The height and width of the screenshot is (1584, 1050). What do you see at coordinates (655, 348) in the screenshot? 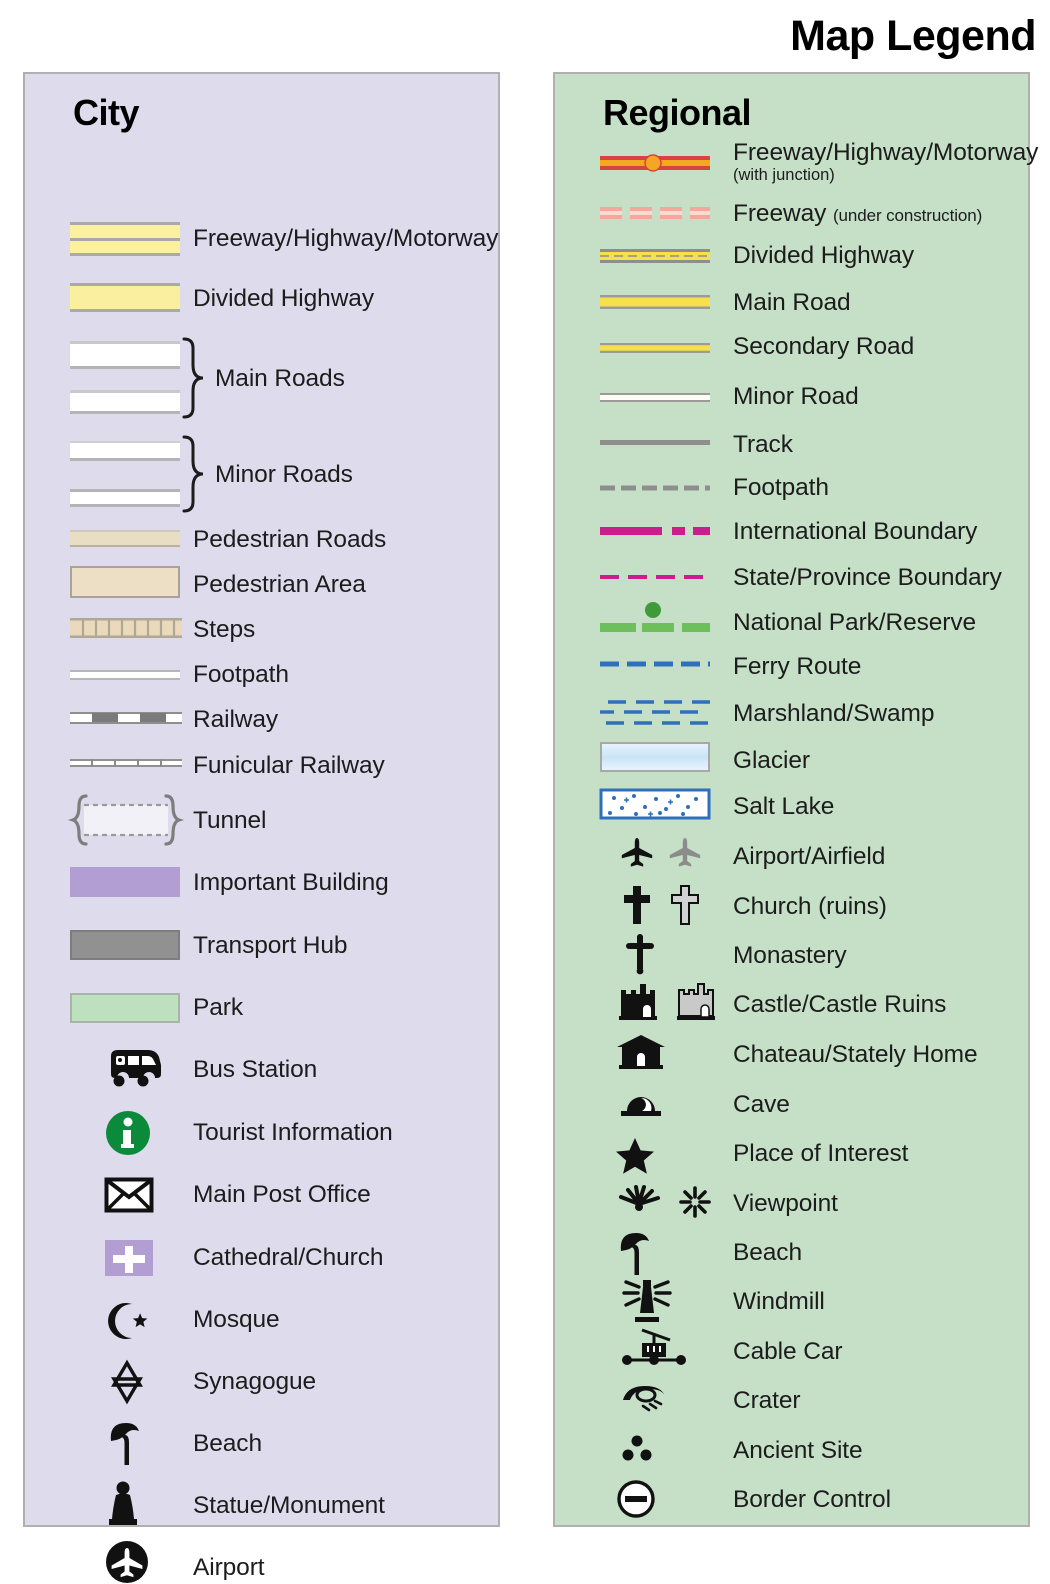
I see `secondary-road-line-icon` at bounding box center [655, 348].